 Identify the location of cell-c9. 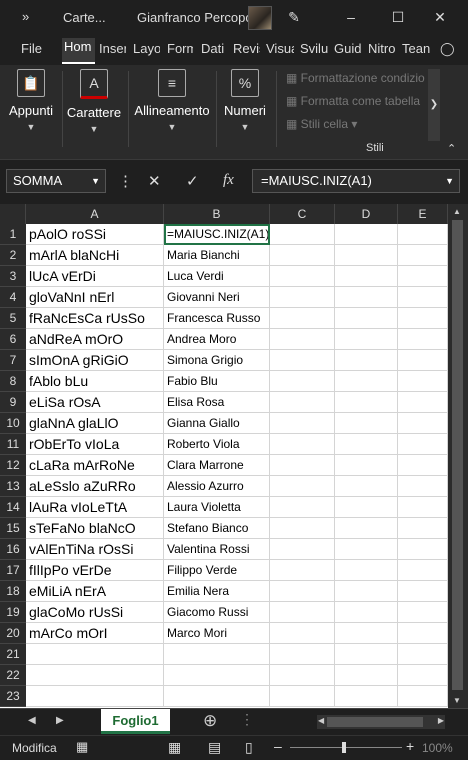
(302, 402).